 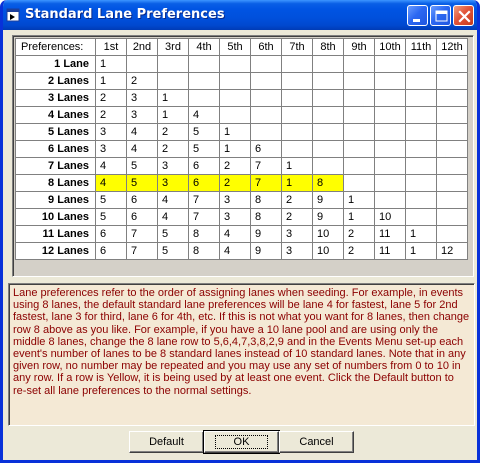 What do you see at coordinates (440, 15) in the screenshot?
I see `maximize-button` at bounding box center [440, 15].